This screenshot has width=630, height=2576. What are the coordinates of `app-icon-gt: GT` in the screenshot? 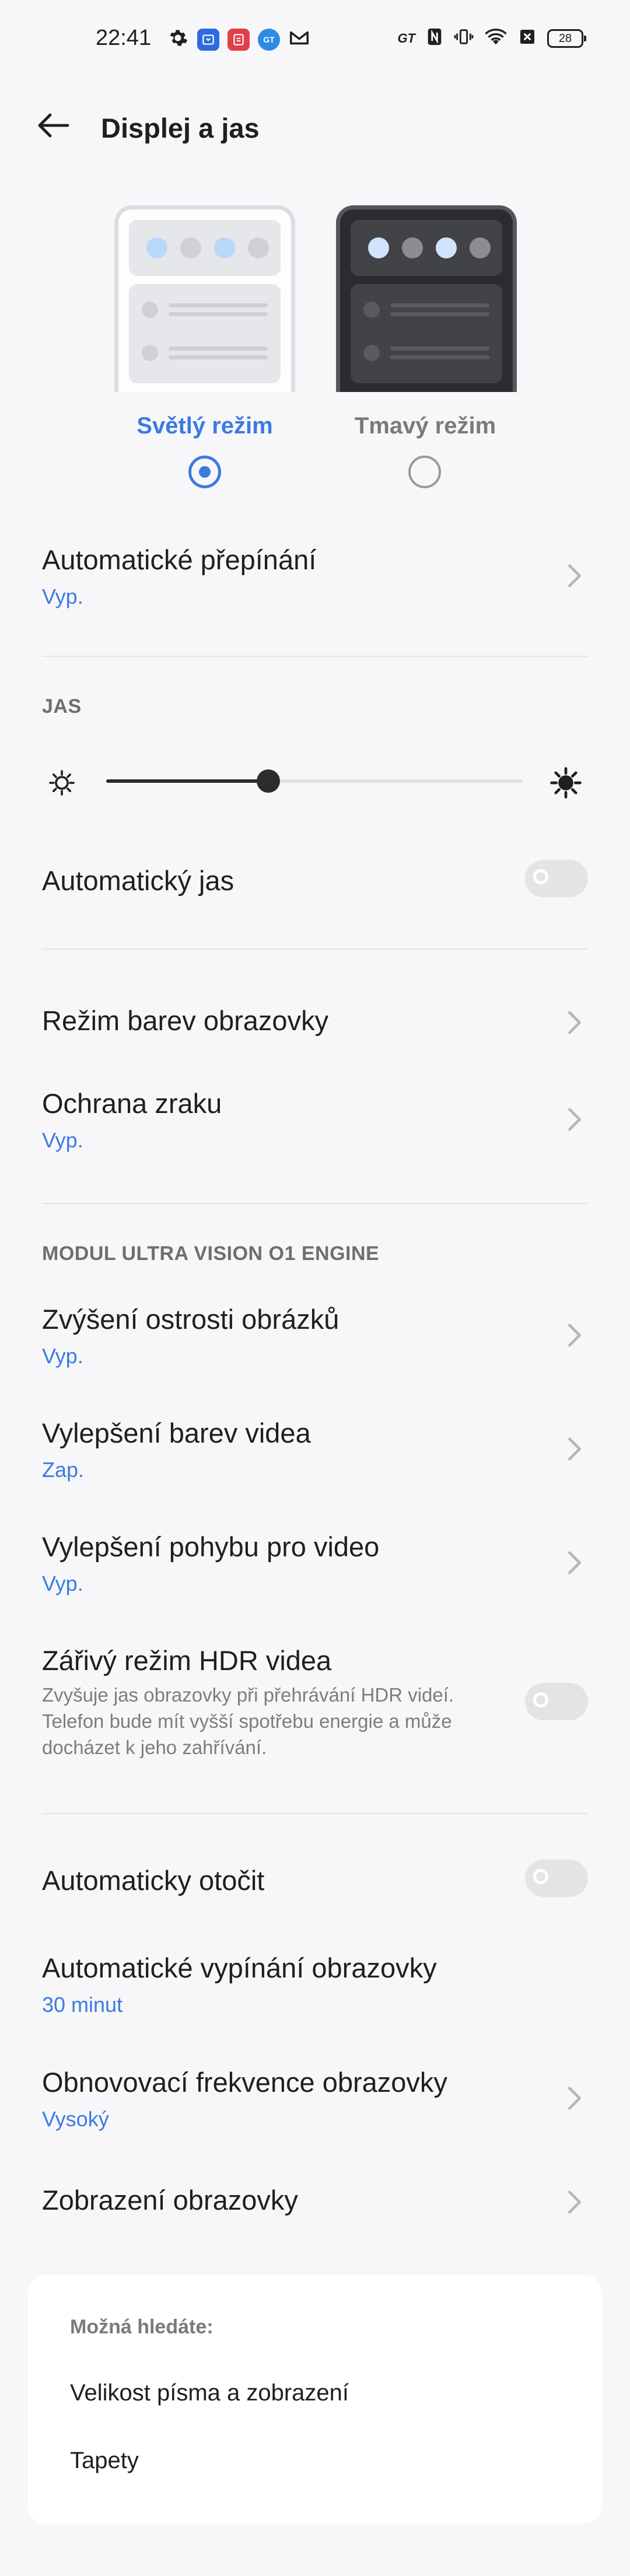 It's located at (269, 39).